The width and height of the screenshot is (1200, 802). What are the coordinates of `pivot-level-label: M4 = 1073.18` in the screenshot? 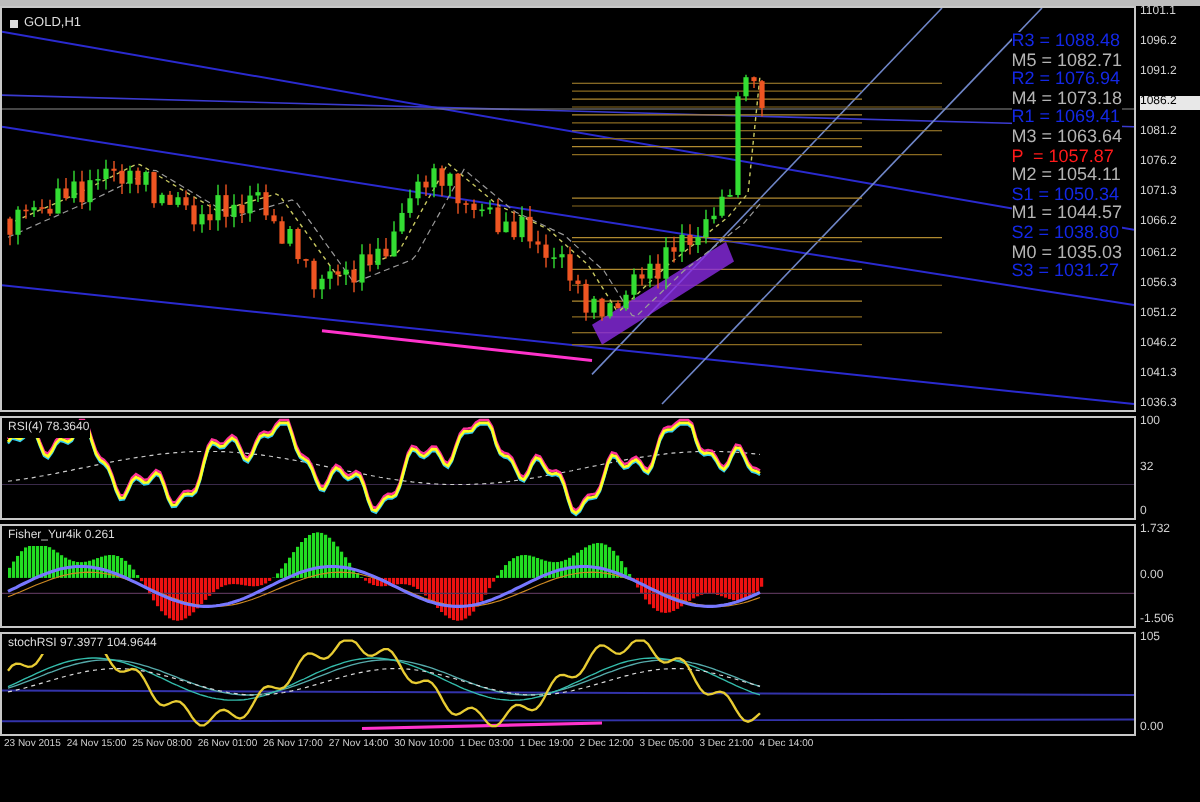 It's located at (1066, 99).